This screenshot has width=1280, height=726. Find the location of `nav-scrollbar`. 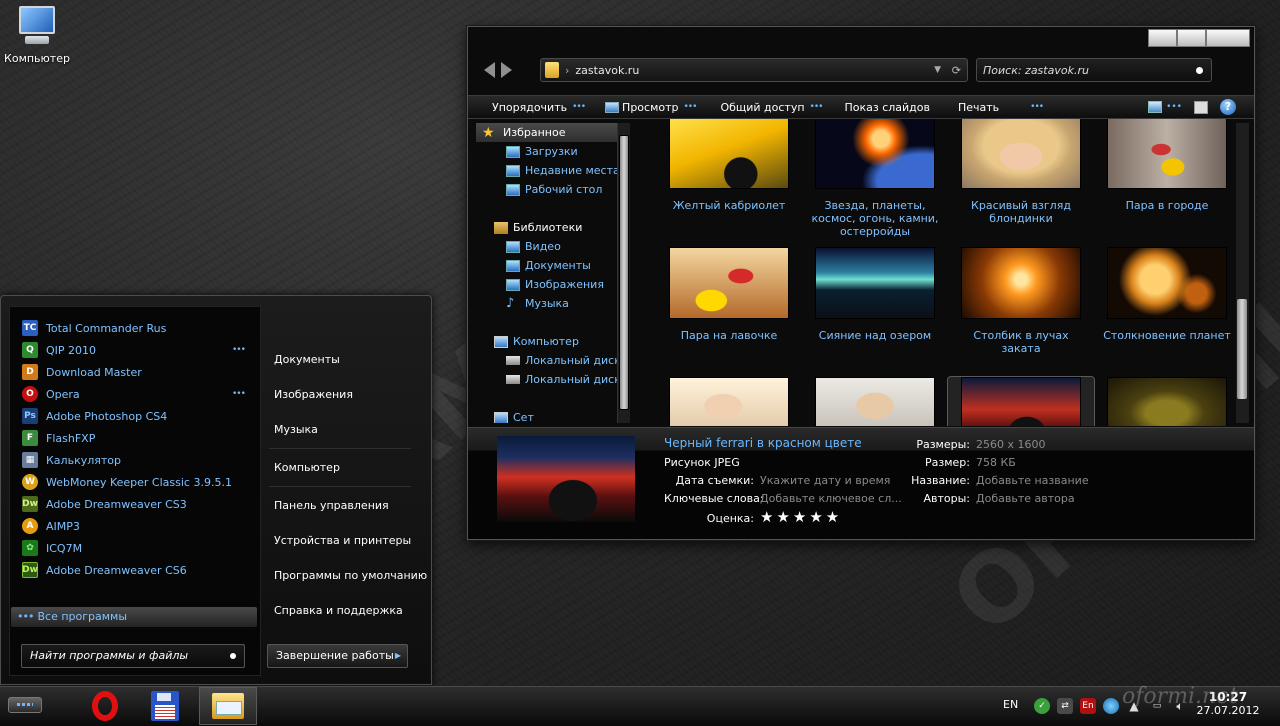

nav-scrollbar is located at coordinates (623, 273).